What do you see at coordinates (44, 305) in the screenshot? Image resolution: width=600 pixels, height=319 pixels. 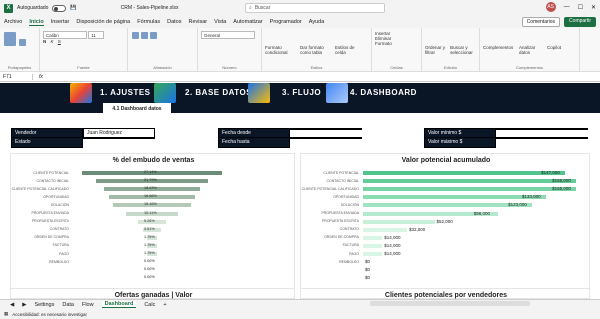 I see `tab-settings: Settings` at bounding box center [44, 305].